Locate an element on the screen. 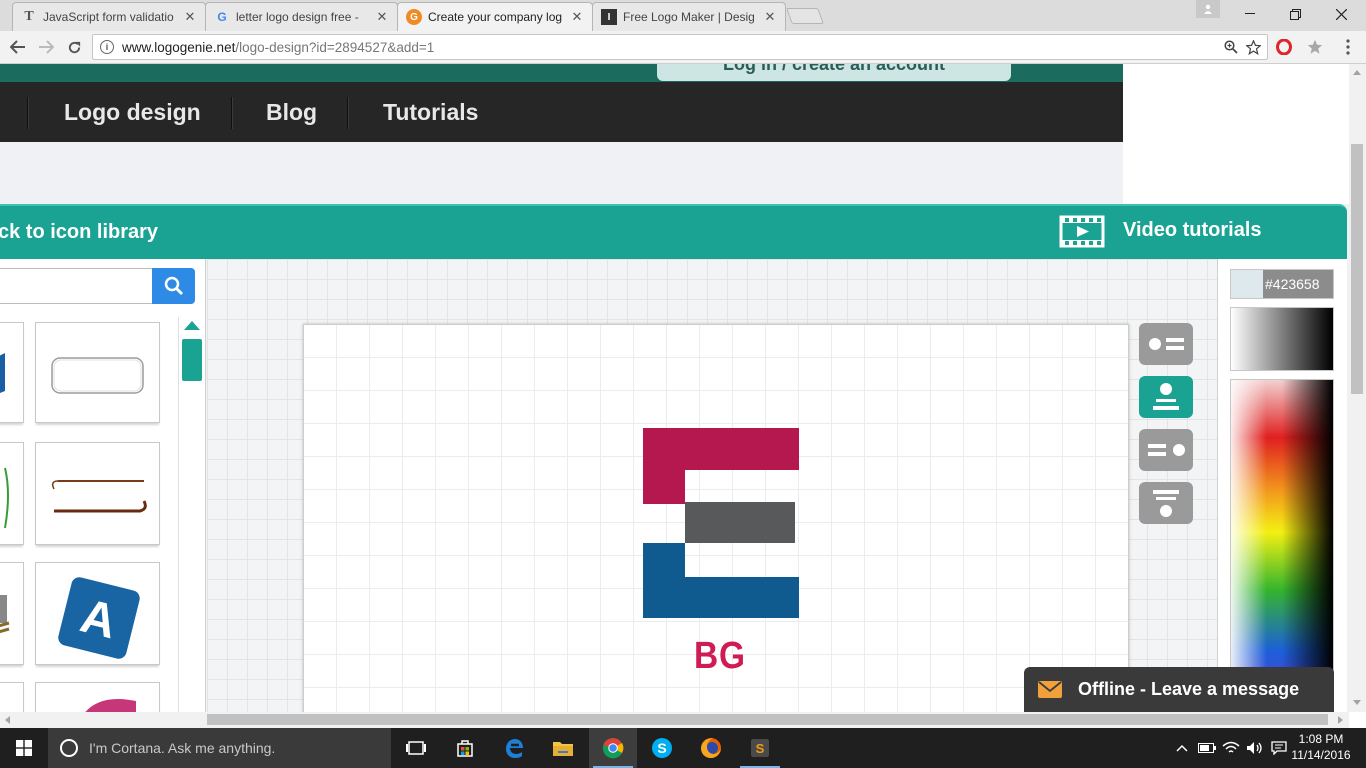 The image size is (1366, 768). tab-favicon: T is located at coordinates (29, 16).